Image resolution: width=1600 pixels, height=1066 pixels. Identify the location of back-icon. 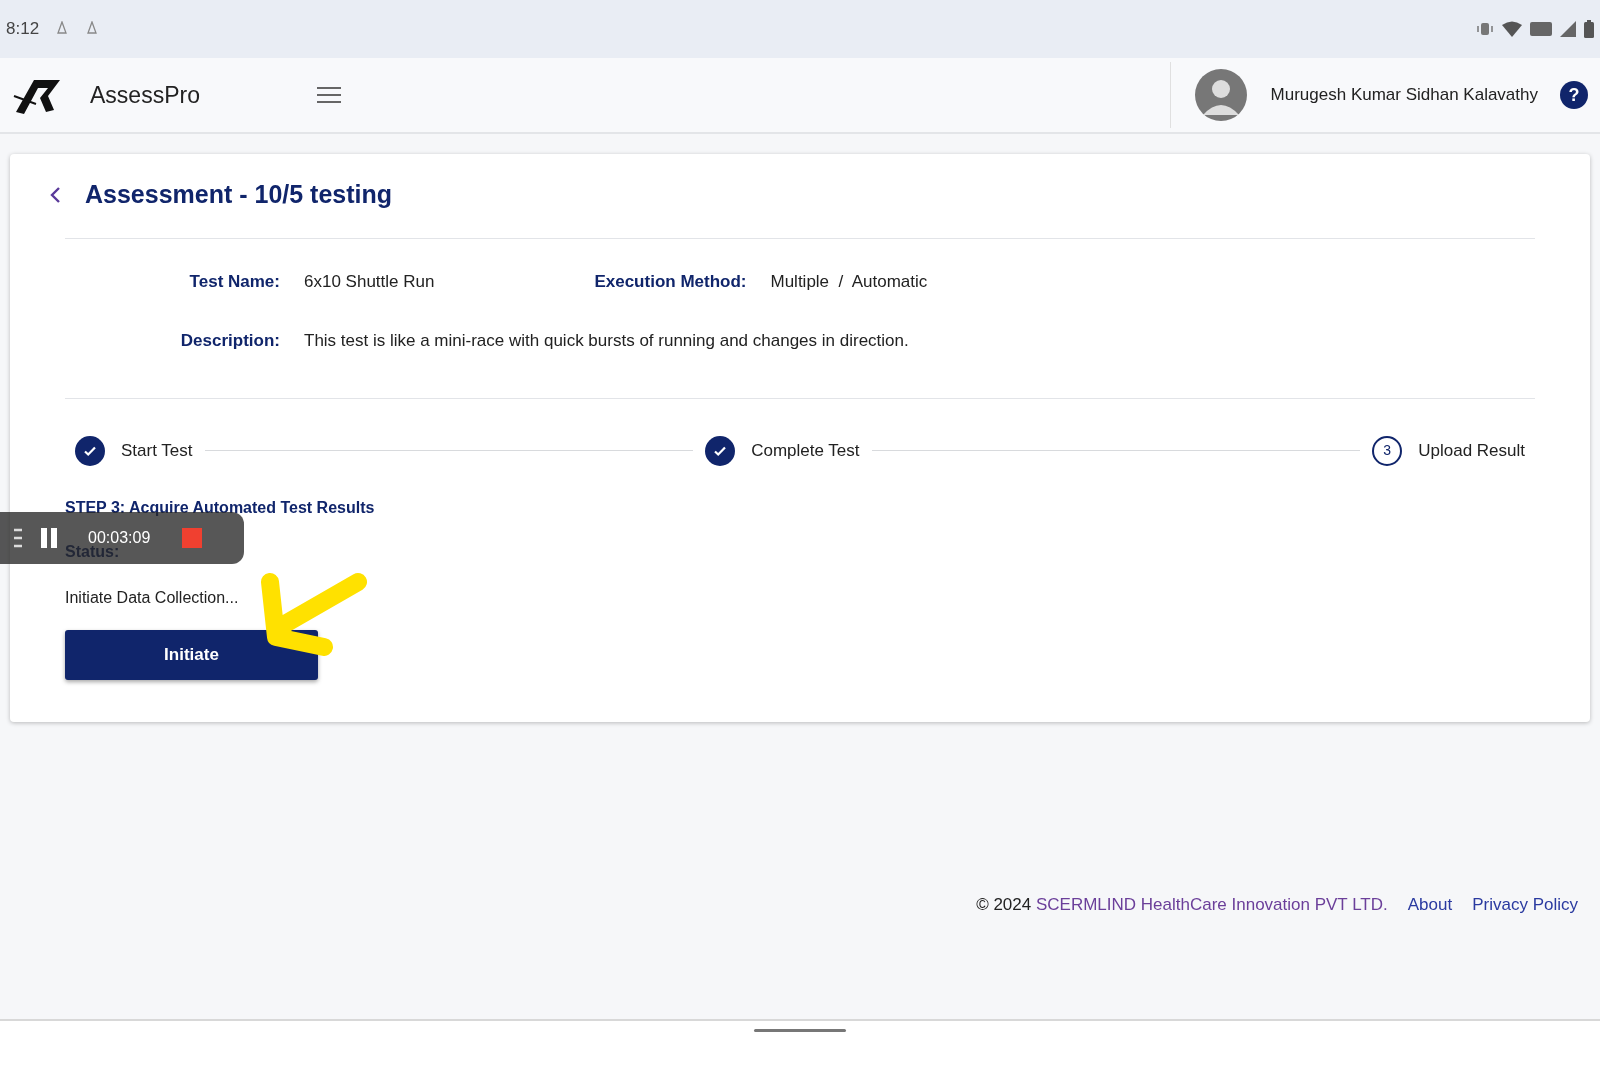
(55, 194).